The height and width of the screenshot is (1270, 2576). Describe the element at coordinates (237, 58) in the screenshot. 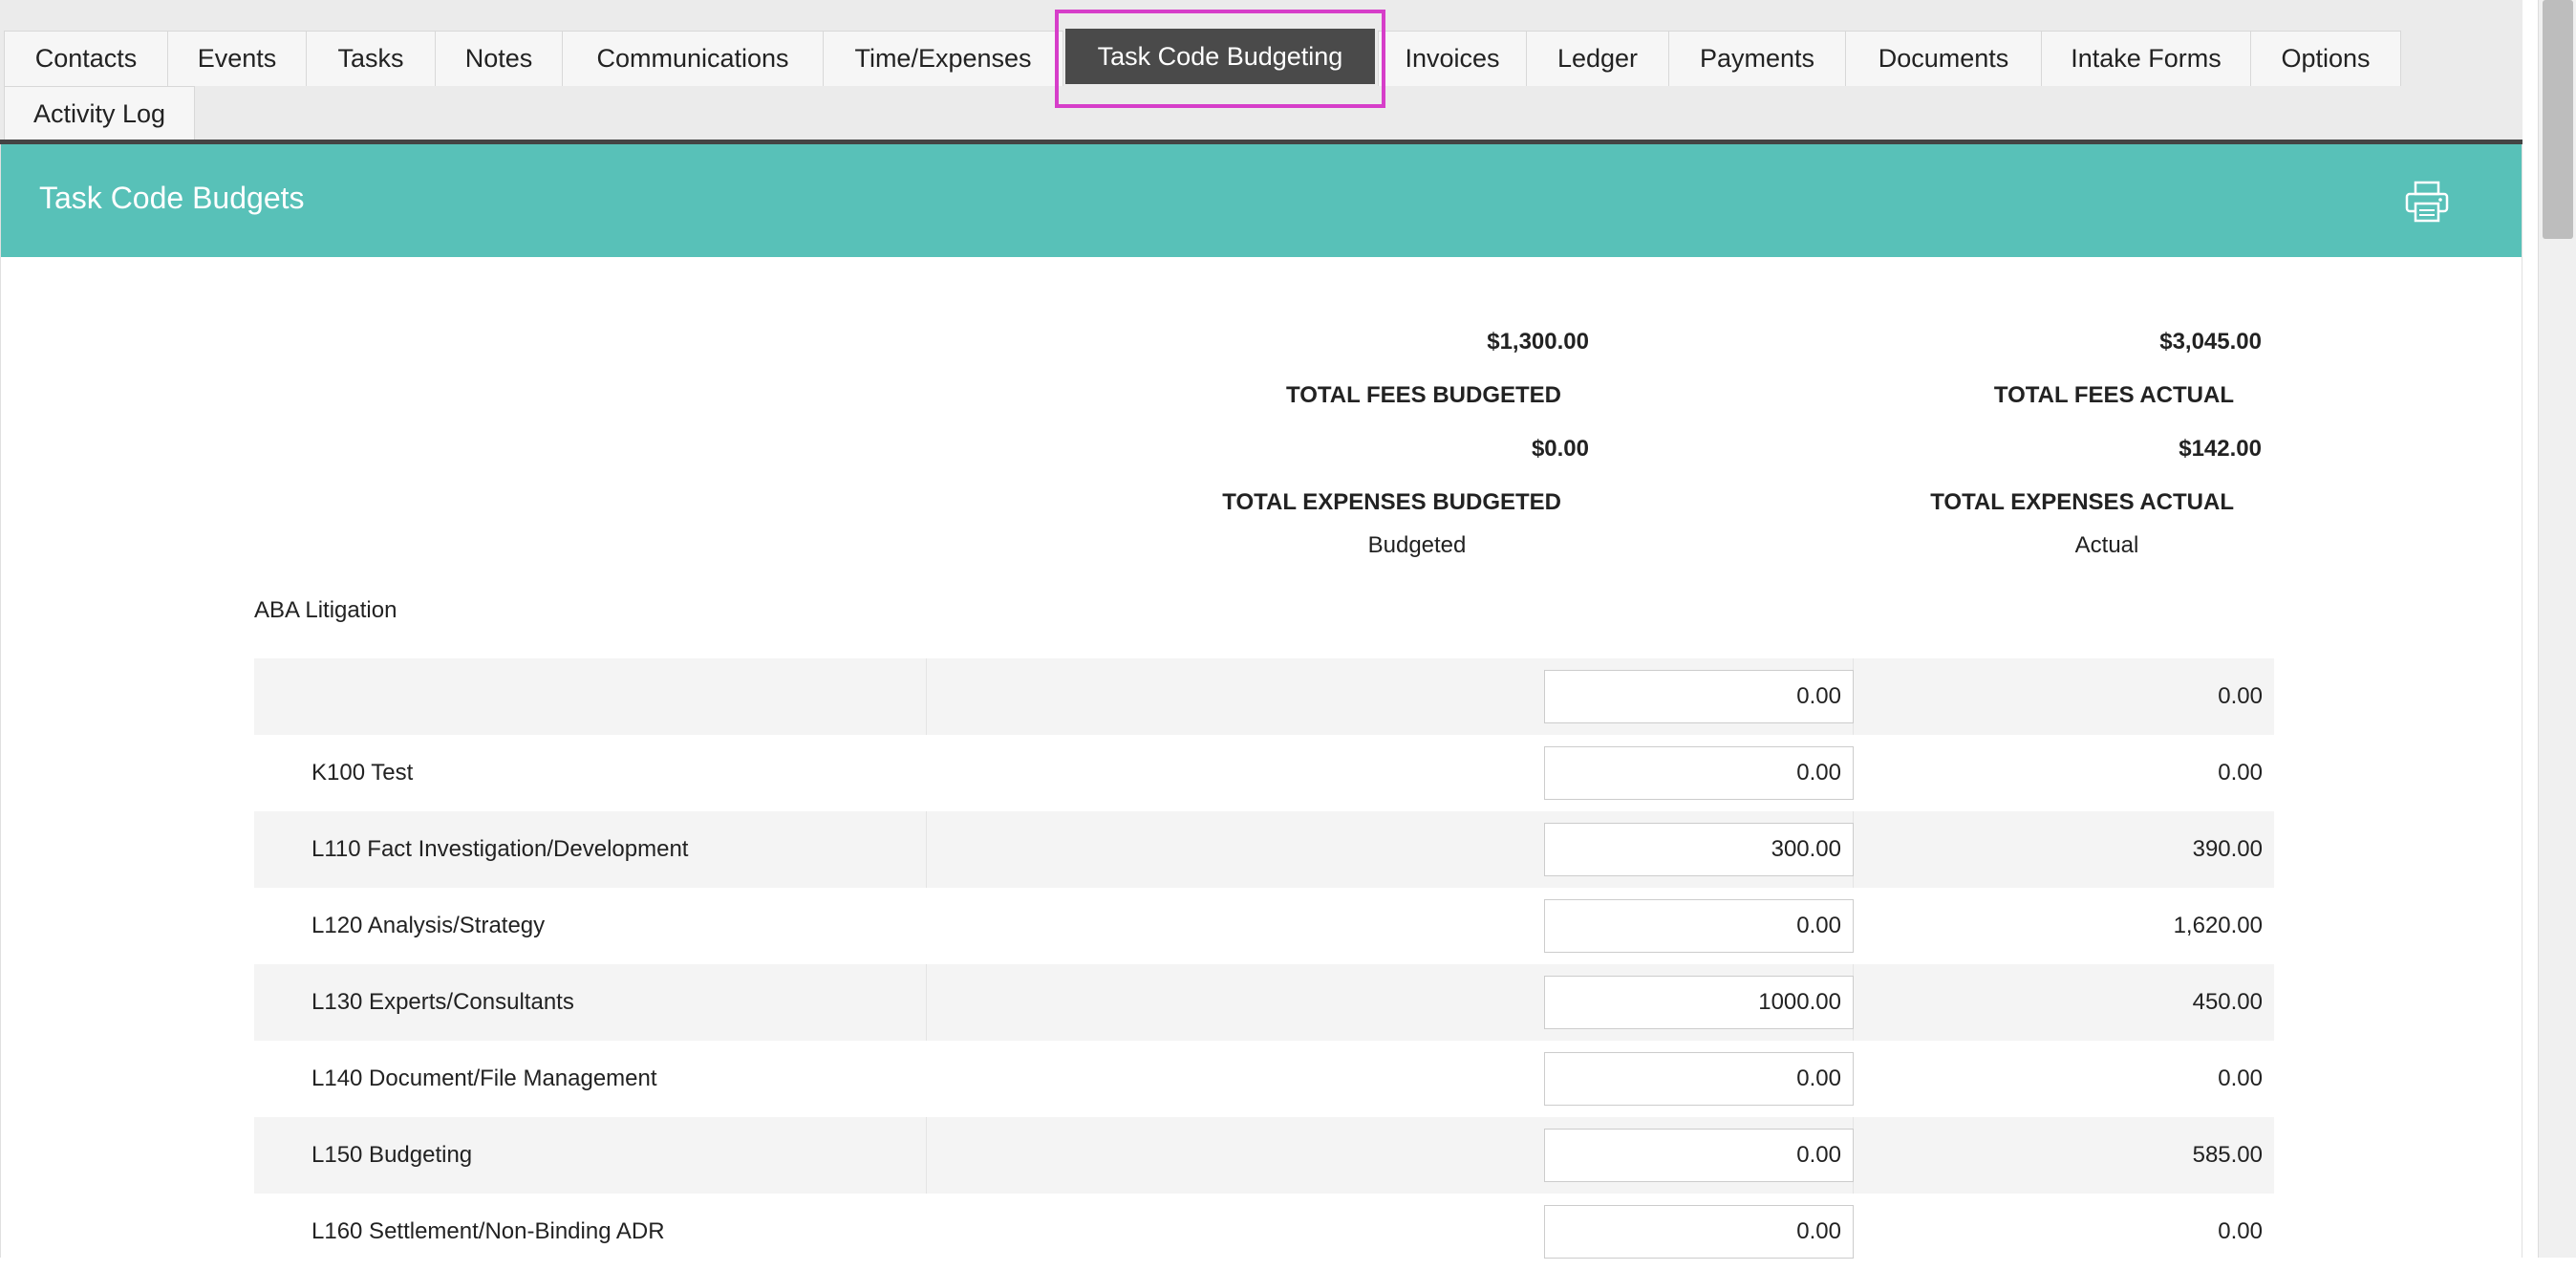

I see `tab-events: Events` at that location.